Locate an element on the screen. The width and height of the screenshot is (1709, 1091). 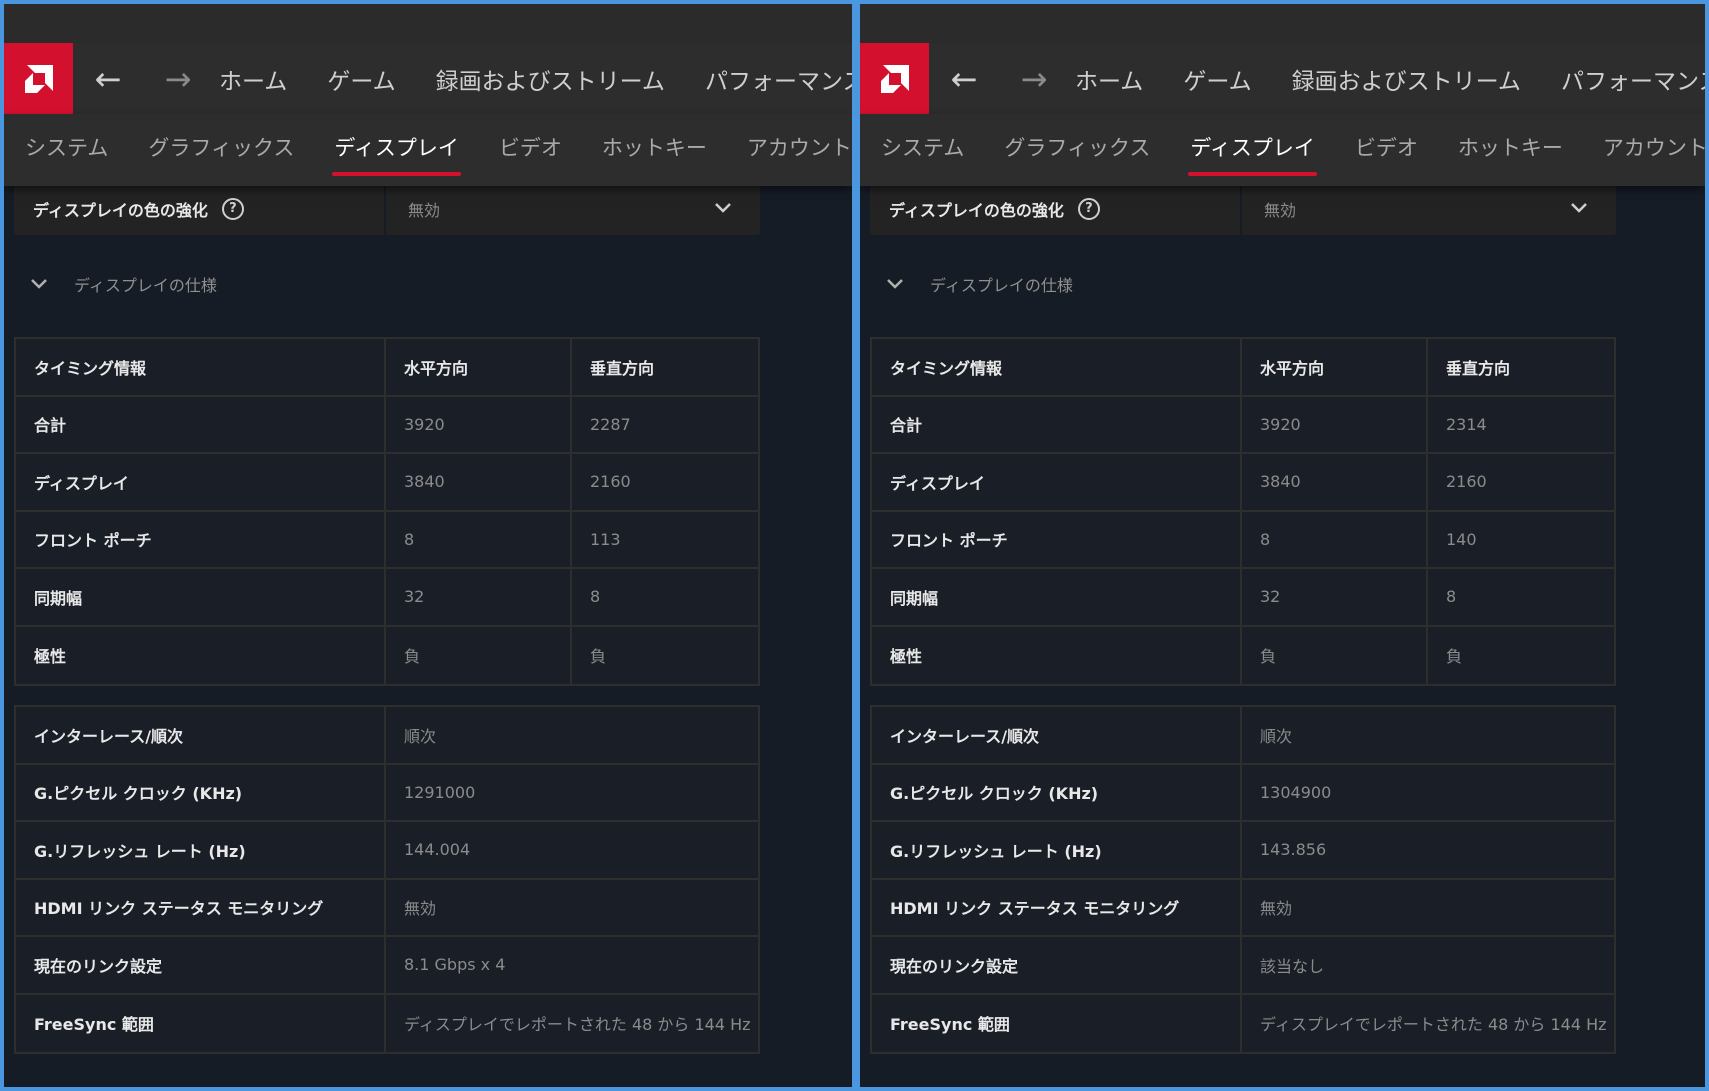
row-label: G.ピクセル クロック (KHz) is located at coordinates (1057, 792).